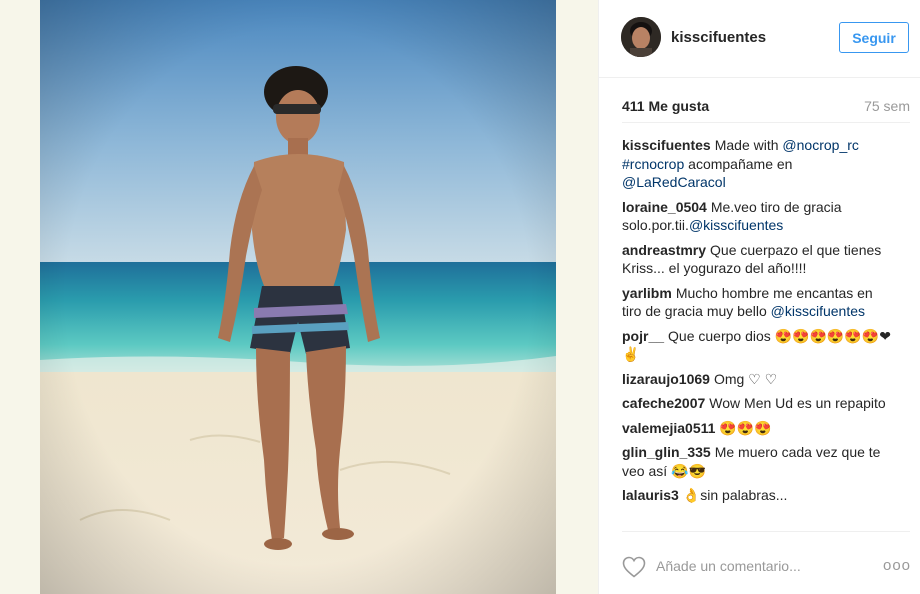 This screenshot has width=920, height=594. Describe the element at coordinates (745, 378) in the screenshot. I see `comment-text: Omg ♡ ♡` at that location.